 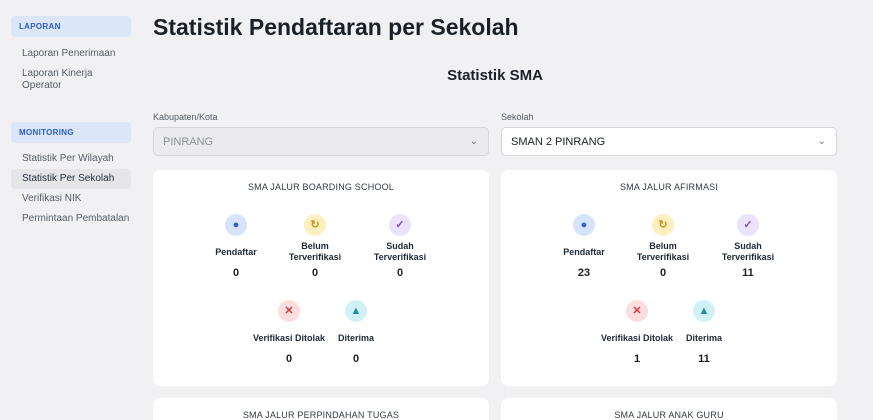 What do you see at coordinates (71, 54) in the screenshot?
I see `sidebar-item-laporan-penerimaan: Laporan Penerimaan` at bounding box center [71, 54].